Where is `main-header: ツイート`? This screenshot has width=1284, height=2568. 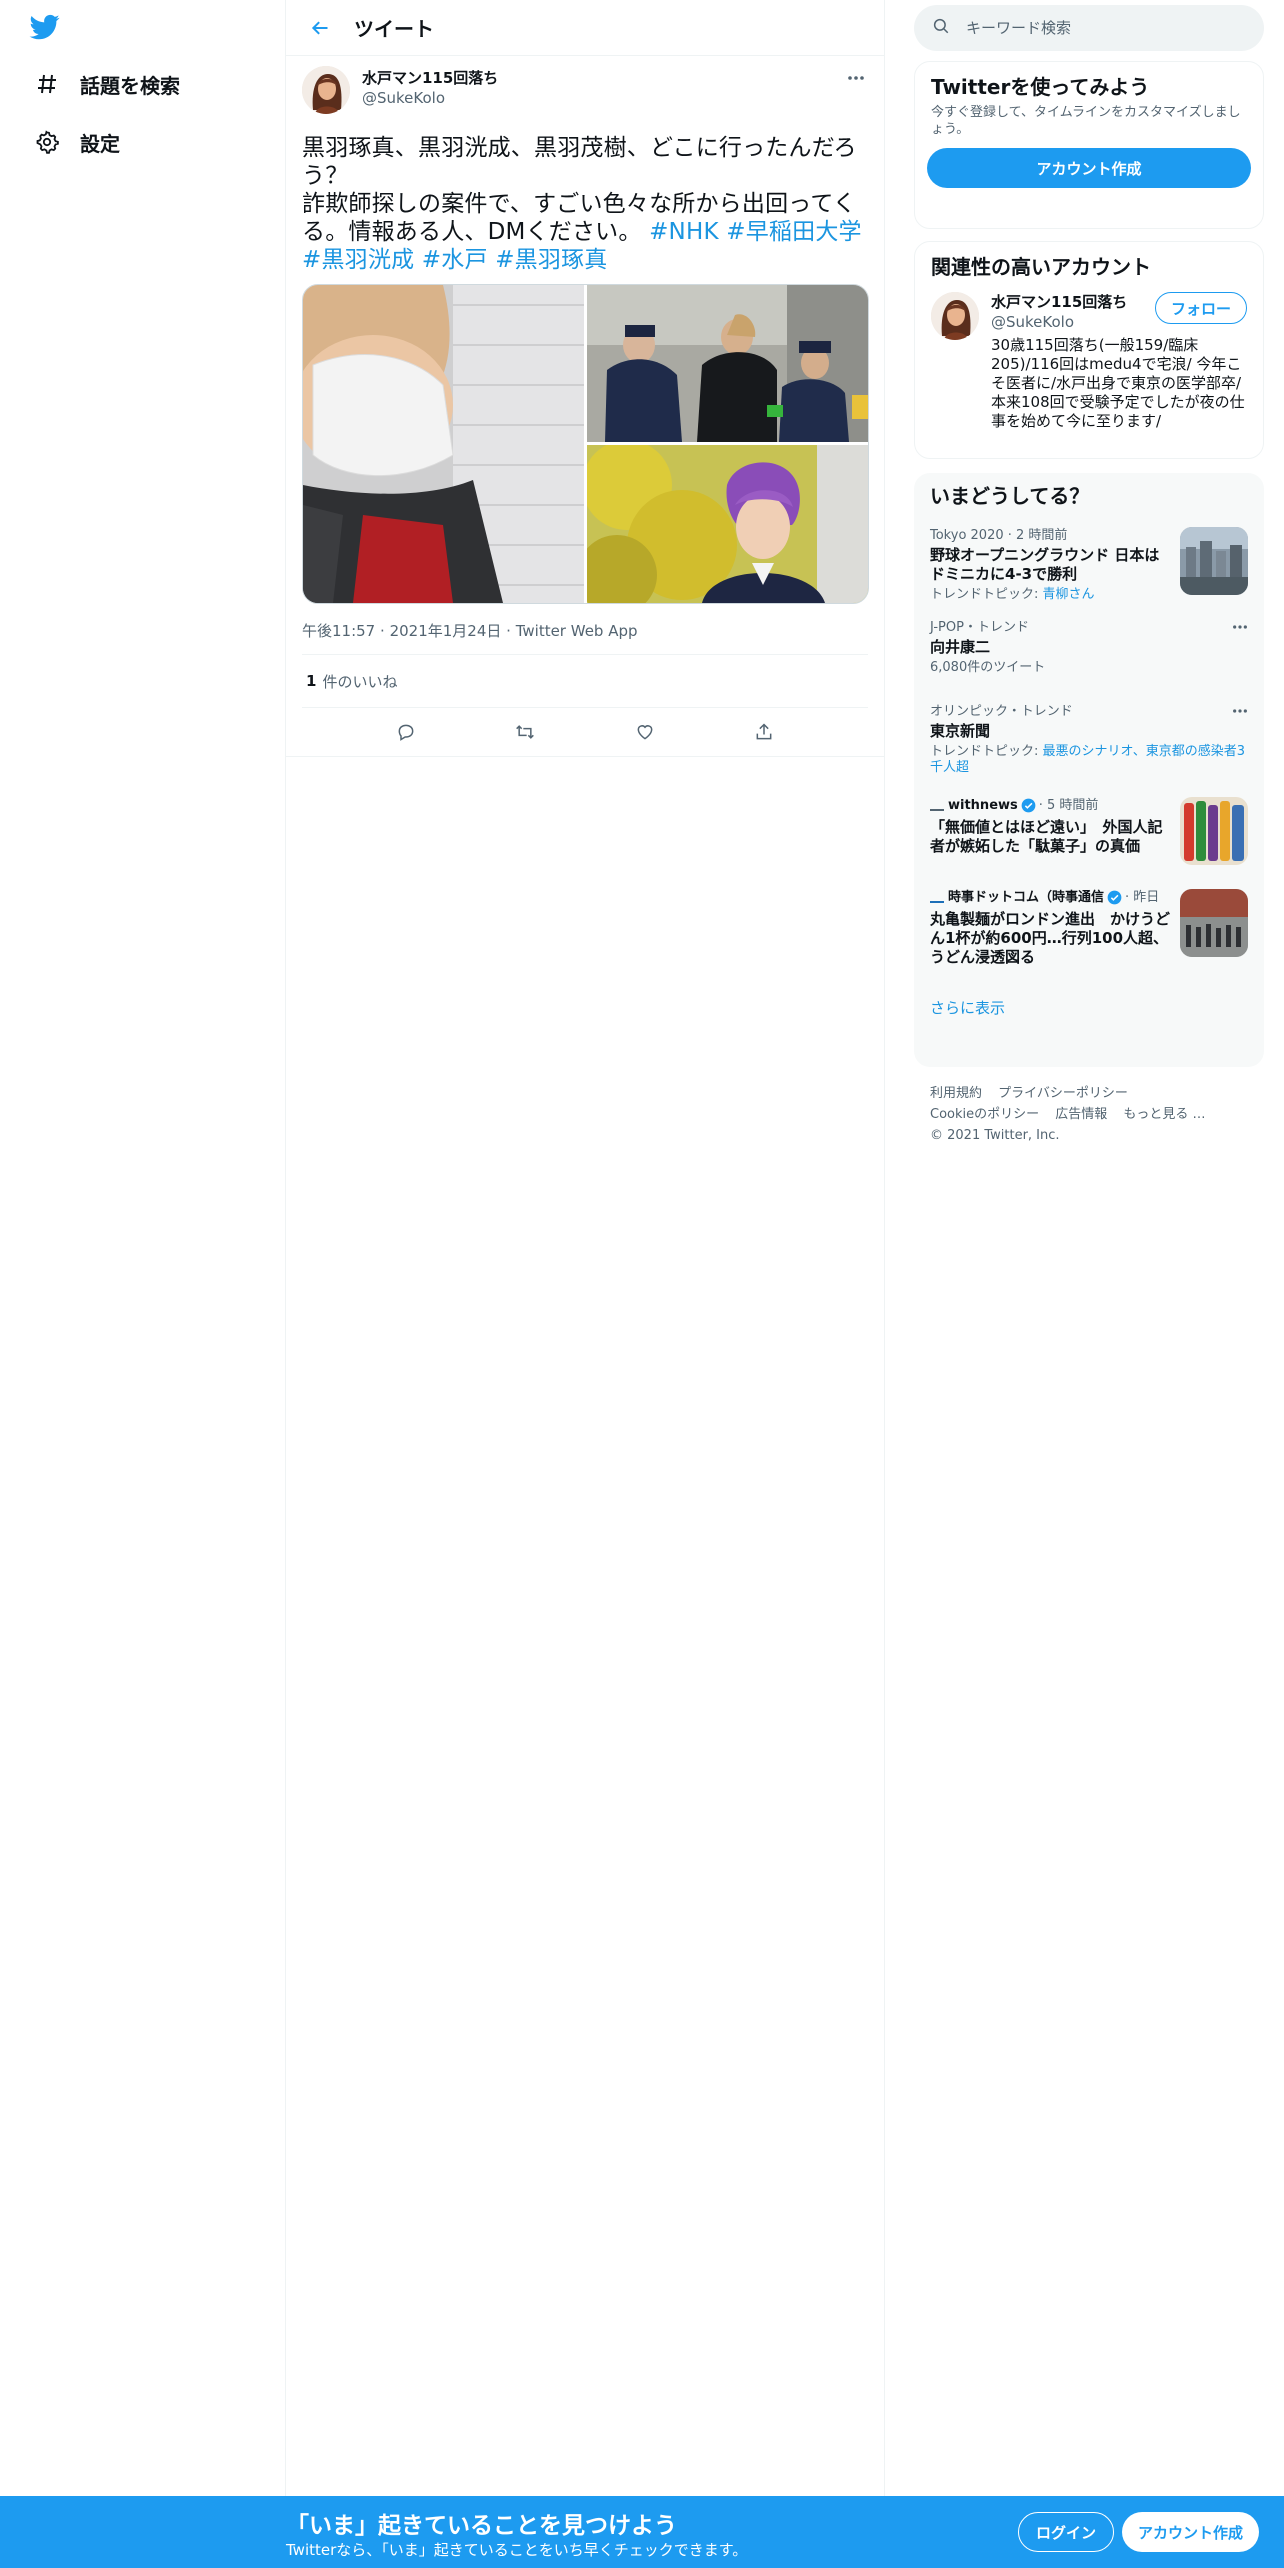 main-header: ツイート is located at coordinates (585, 28).